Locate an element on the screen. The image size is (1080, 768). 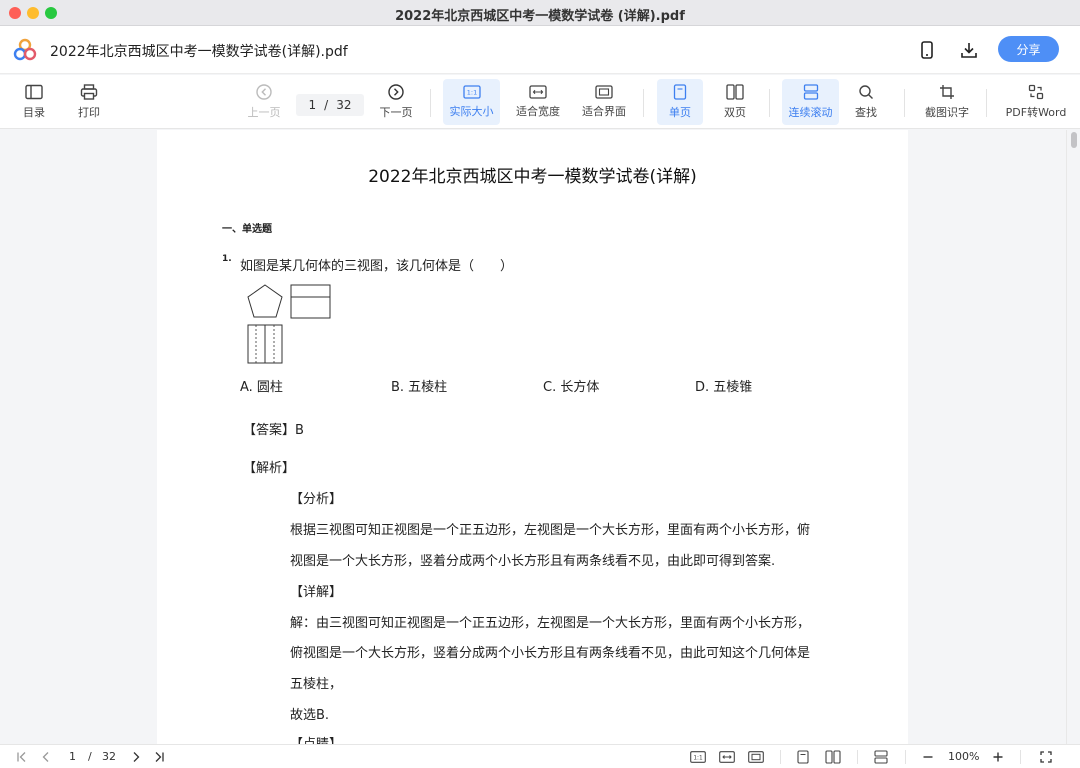
chevron-left-icon is located at coordinates (45, 757).